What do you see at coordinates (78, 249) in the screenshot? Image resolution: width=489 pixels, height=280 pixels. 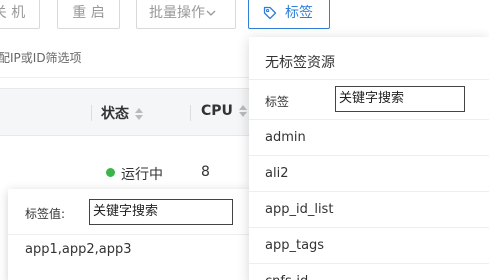 I see `tag-value-option: app1,app2,app3` at bounding box center [78, 249].